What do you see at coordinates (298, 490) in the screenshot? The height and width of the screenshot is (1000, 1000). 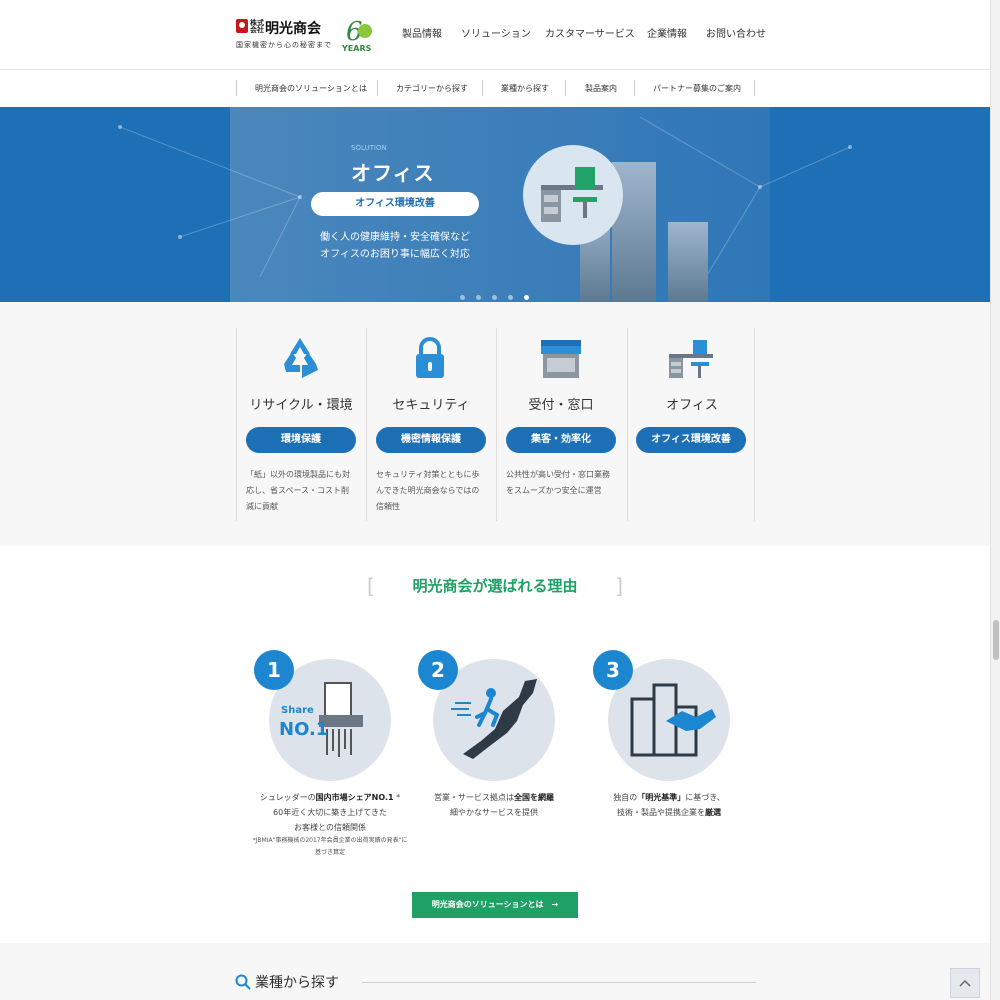 I see `category-desc-recycle: 「紙」以外の環境製品にも対応し、省スペース・コスト削減に貢献` at bounding box center [298, 490].